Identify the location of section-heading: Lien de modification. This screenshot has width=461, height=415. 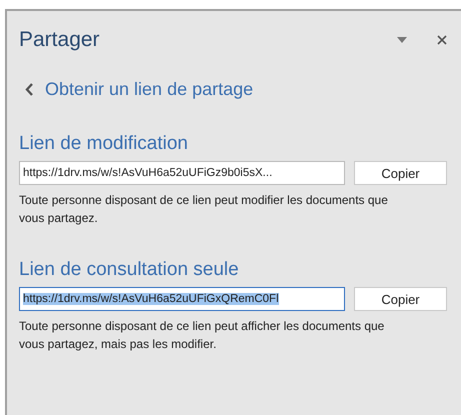
(104, 144).